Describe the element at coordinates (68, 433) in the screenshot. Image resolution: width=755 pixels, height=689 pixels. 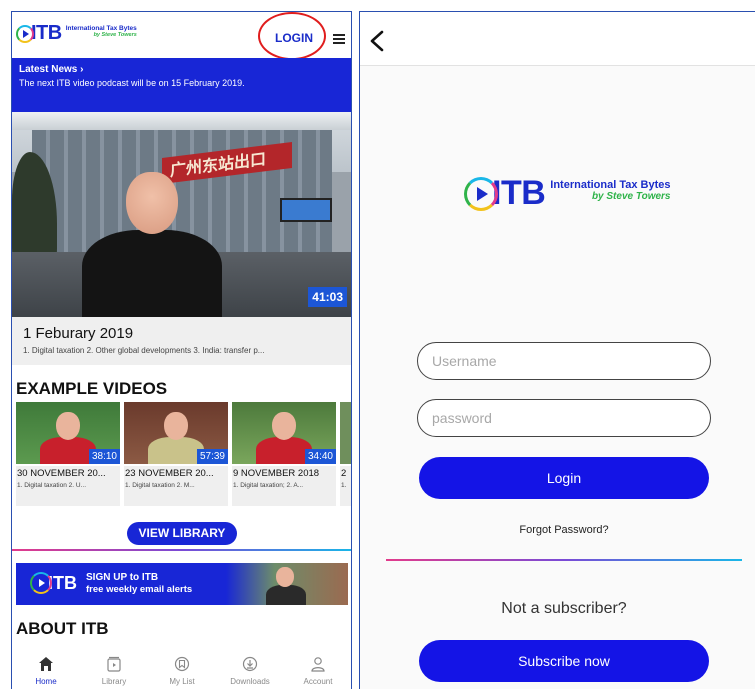
I see `video-thumbnail: 38:10` at that location.